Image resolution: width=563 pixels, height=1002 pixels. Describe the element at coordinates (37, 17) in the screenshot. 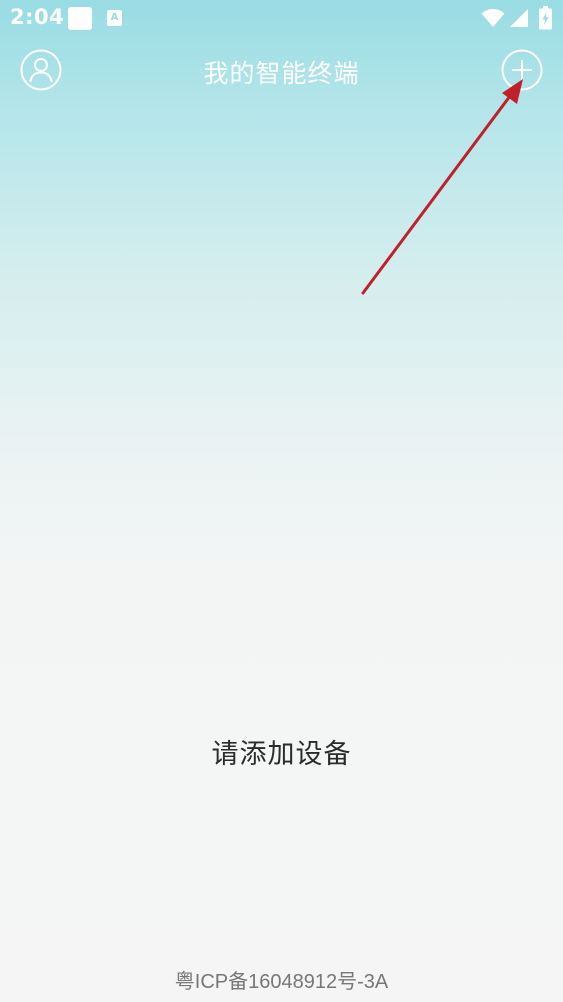

I see `status-time: 2:04` at that location.